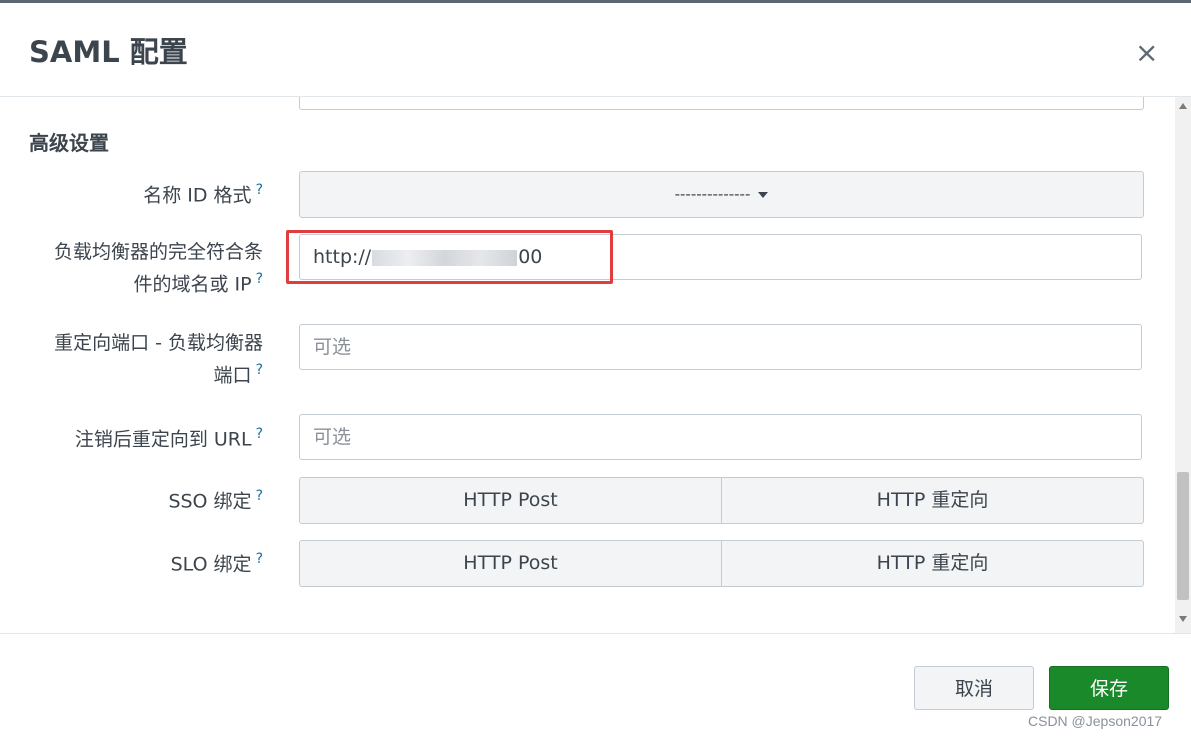 The image size is (1191, 741). Describe the element at coordinates (974, 688) in the screenshot. I see `cancel-button: 取消` at that location.